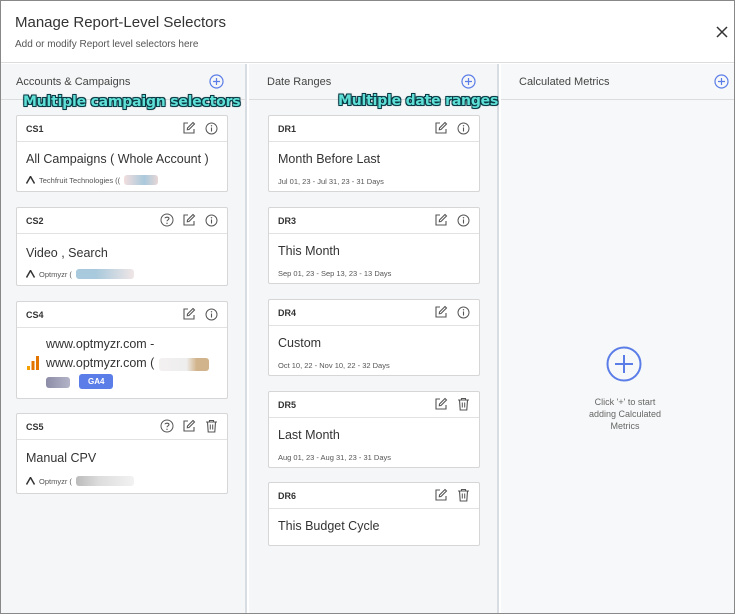 Image resolution: width=735 pixels, height=614 pixels. Describe the element at coordinates (331, 181) in the screenshot. I see `date-range-text: Jul 01, 23 - Jul 31, 23 - 31 Days` at that location.